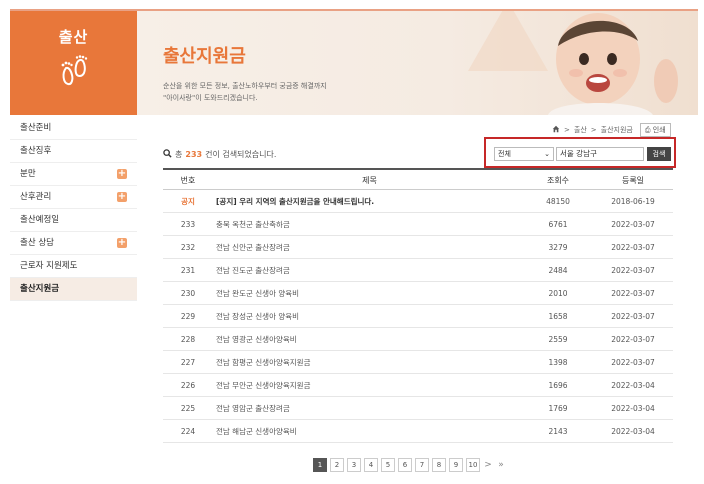 This screenshot has height=484, width=704. What do you see at coordinates (558, 247) in the screenshot?
I see `row-views: 3279` at bounding box center [558, 247].